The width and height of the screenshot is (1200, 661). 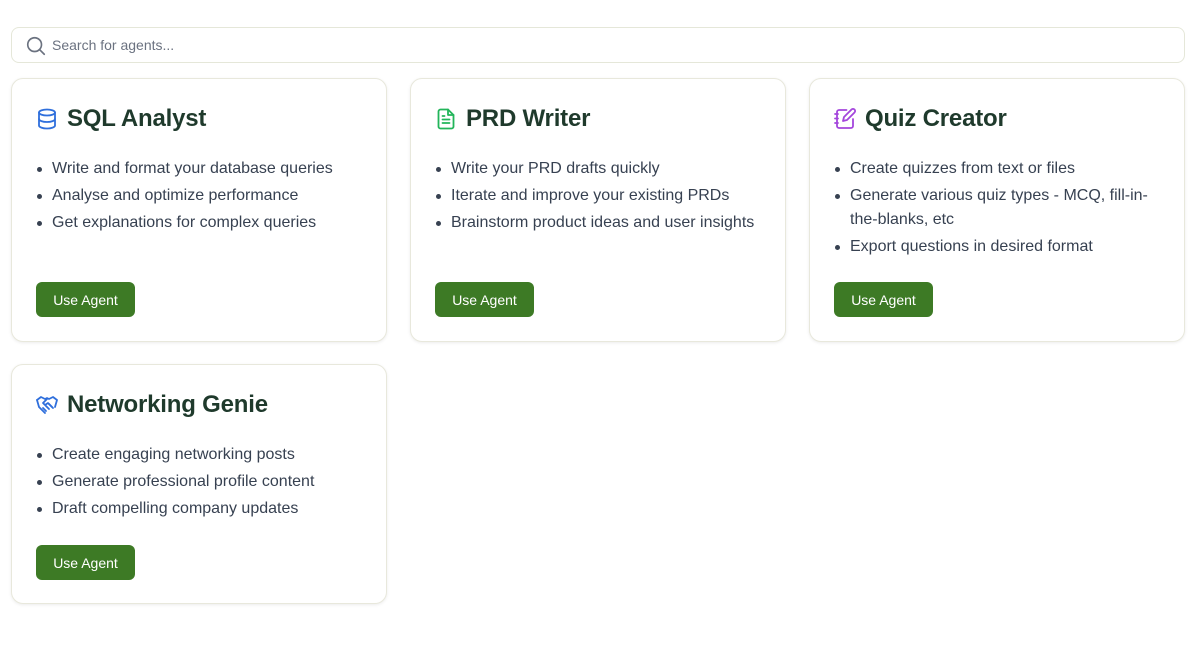 What do you see at coordinates (47, 405) in the screenshot?
I see `handshake-icon` at bounding box center [47, 405].